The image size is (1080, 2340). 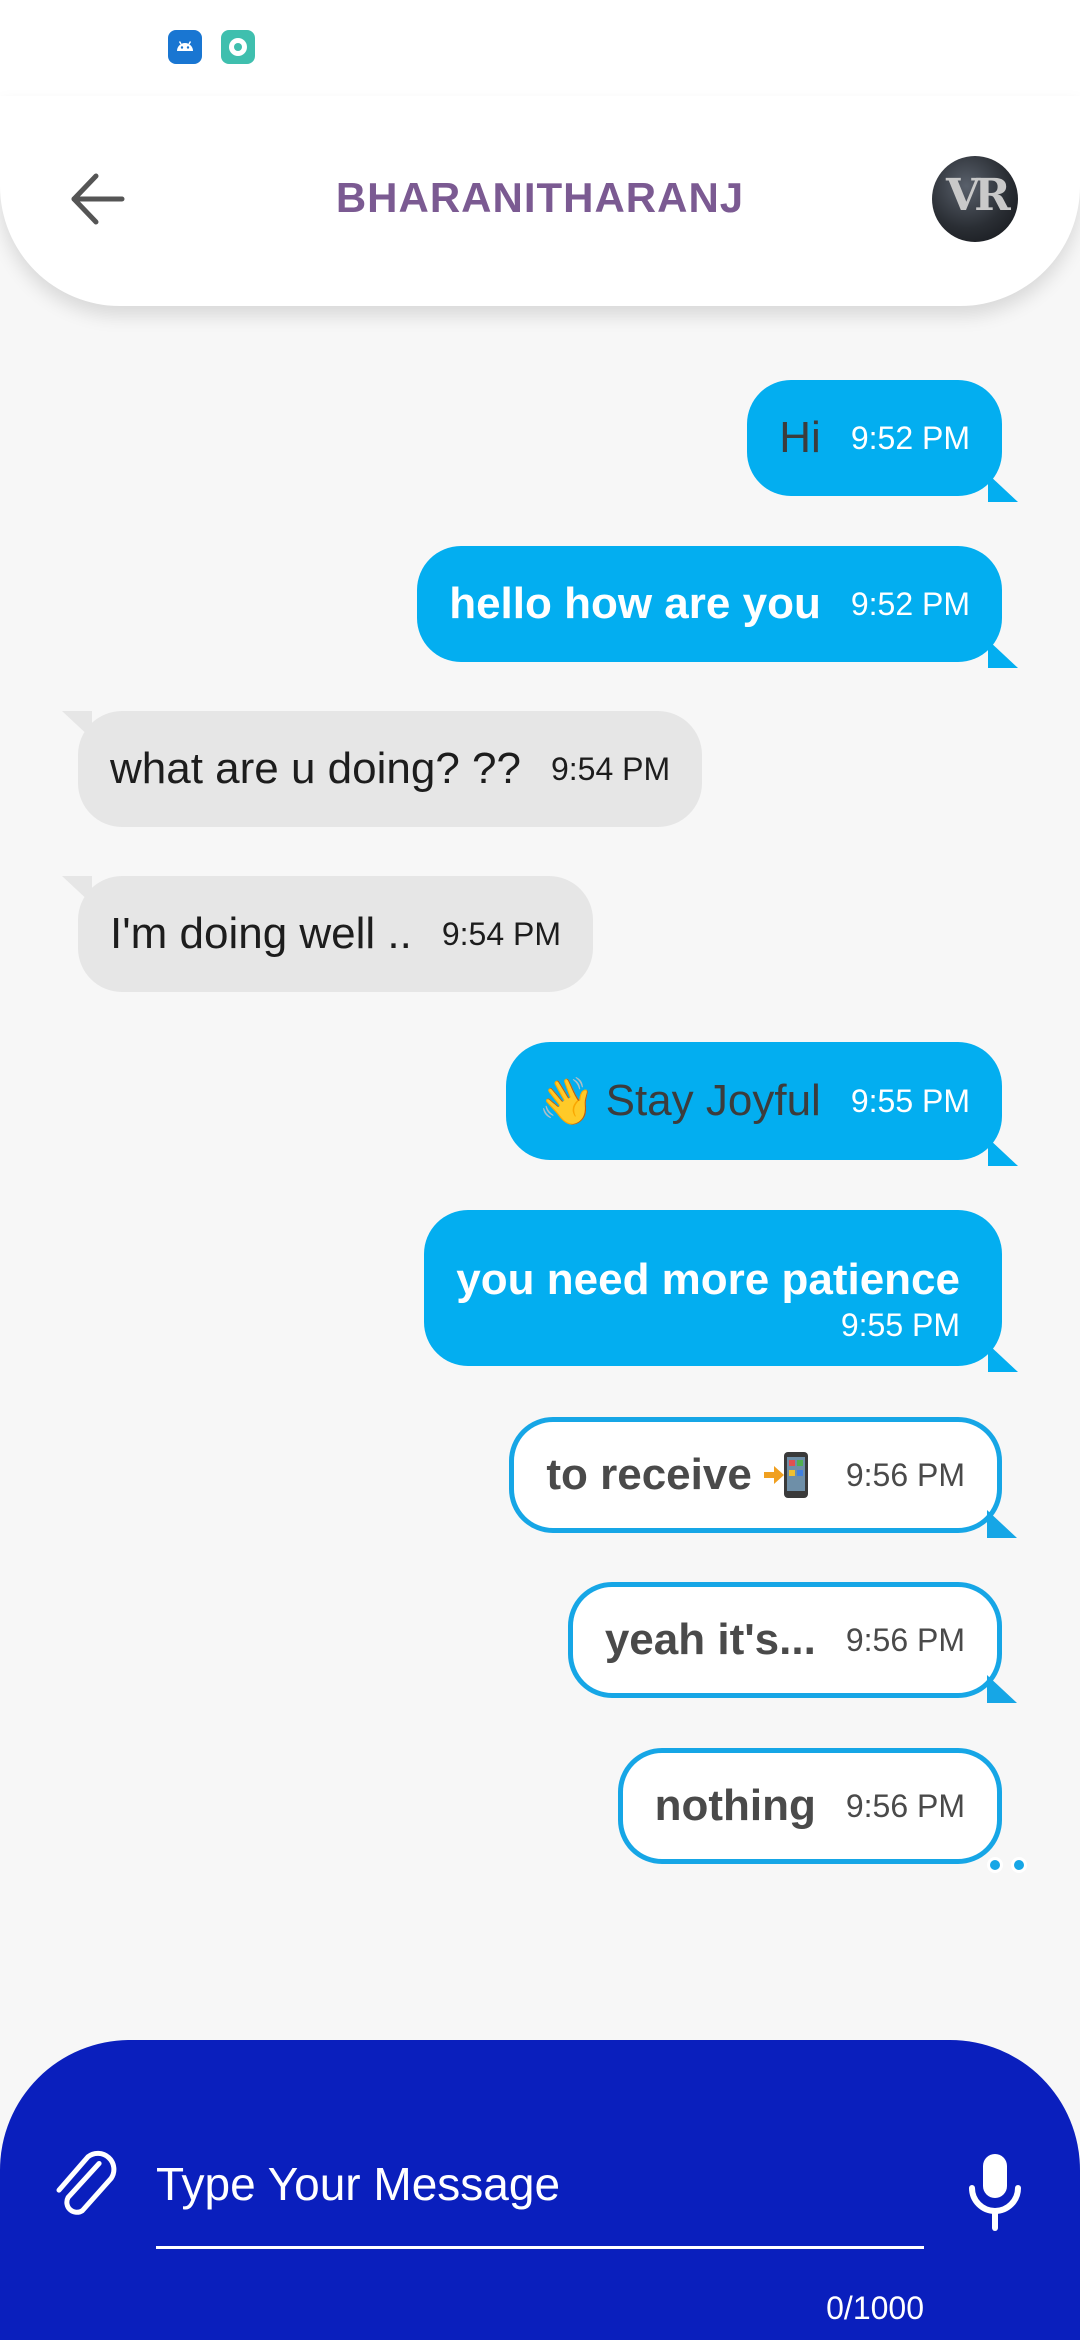 I want to click on message-composer: 0/1000, so click(x=540, y=2190).